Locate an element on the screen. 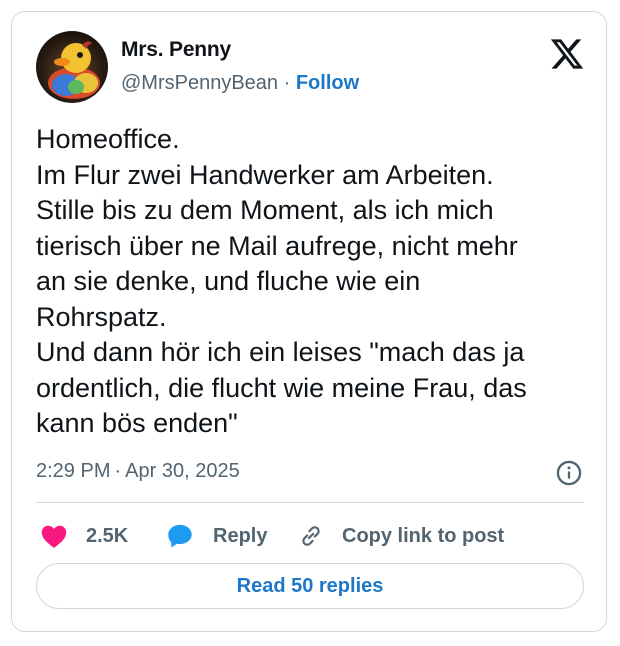 The height and width of the screenshot is (646, 620). tweet-timestamp: 2:29 PM · Apr 30, 2025 is located at coordinates (138, 471).